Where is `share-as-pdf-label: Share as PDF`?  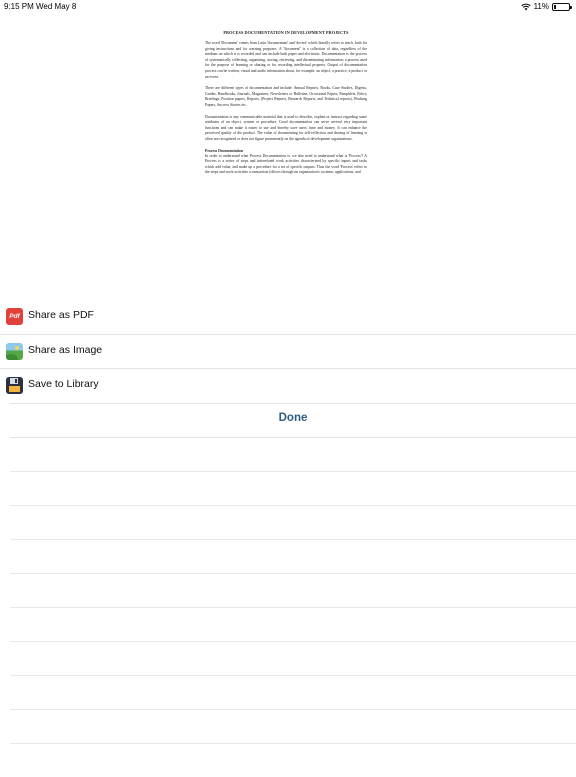
share-as-pdf-label: Share as PDF is located at coordinates (61, 315).